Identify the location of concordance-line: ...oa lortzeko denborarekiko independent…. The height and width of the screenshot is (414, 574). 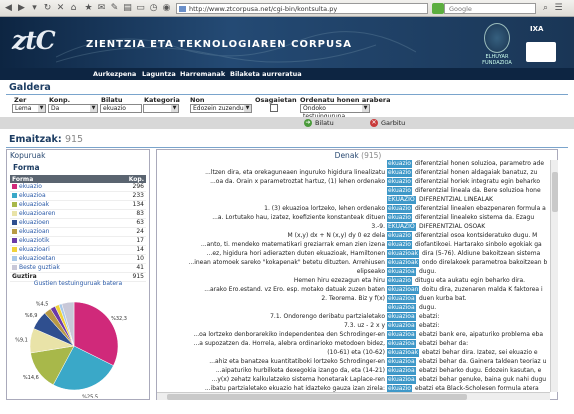
(353, 335).